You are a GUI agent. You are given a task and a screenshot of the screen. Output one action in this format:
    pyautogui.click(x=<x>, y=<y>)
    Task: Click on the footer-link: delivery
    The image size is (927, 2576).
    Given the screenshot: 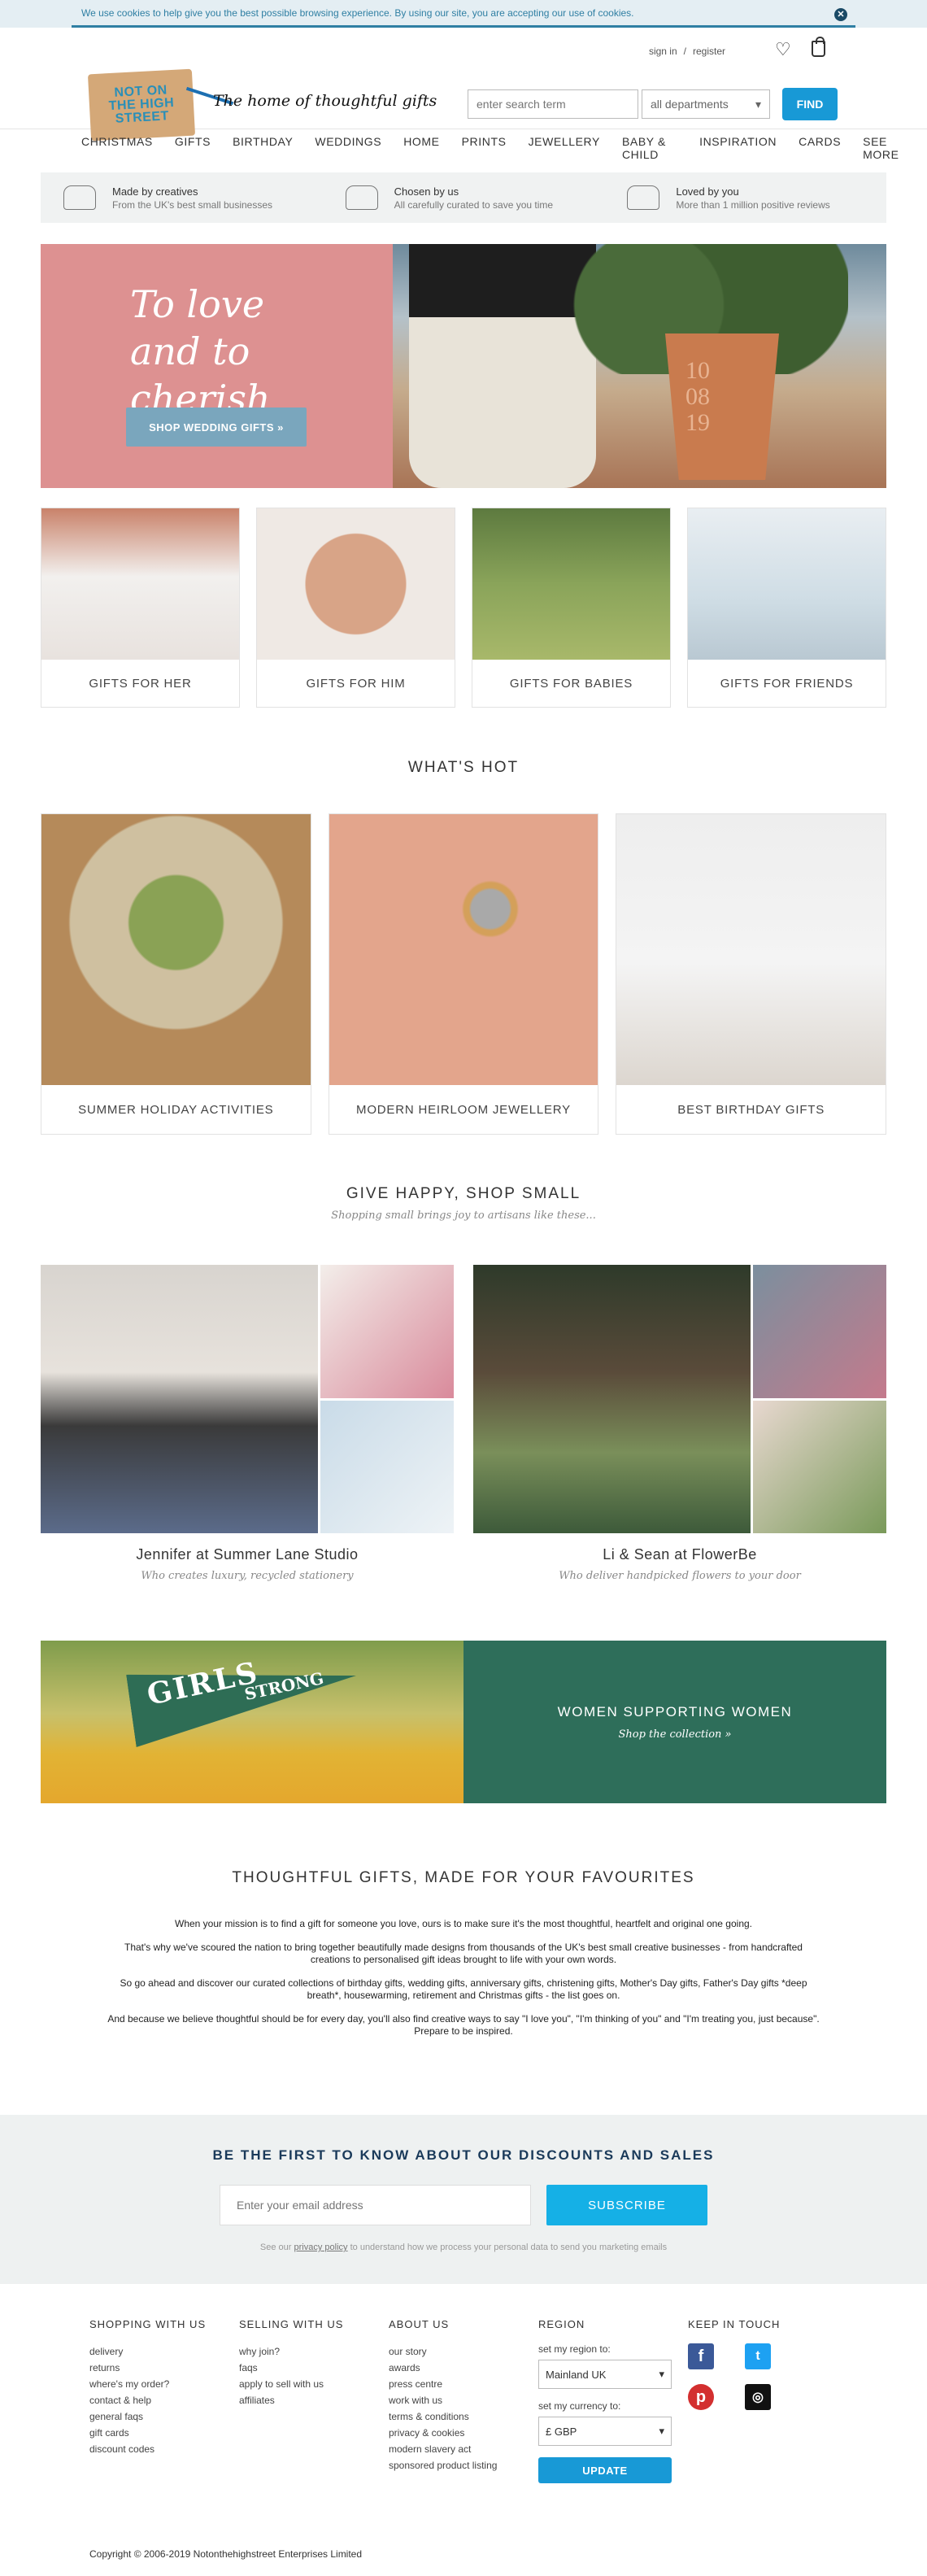 What is the action you would take?
    pyautogui.click(x=164, y=2351)
    